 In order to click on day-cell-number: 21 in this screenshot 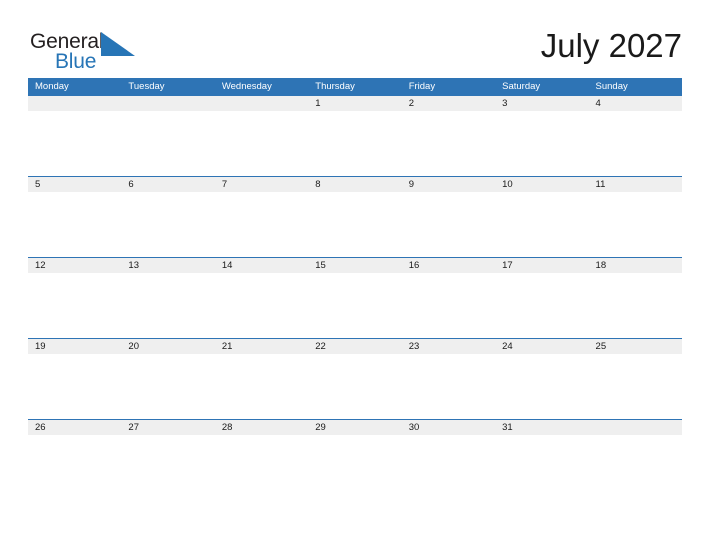, I will do `click(261, 346)`.